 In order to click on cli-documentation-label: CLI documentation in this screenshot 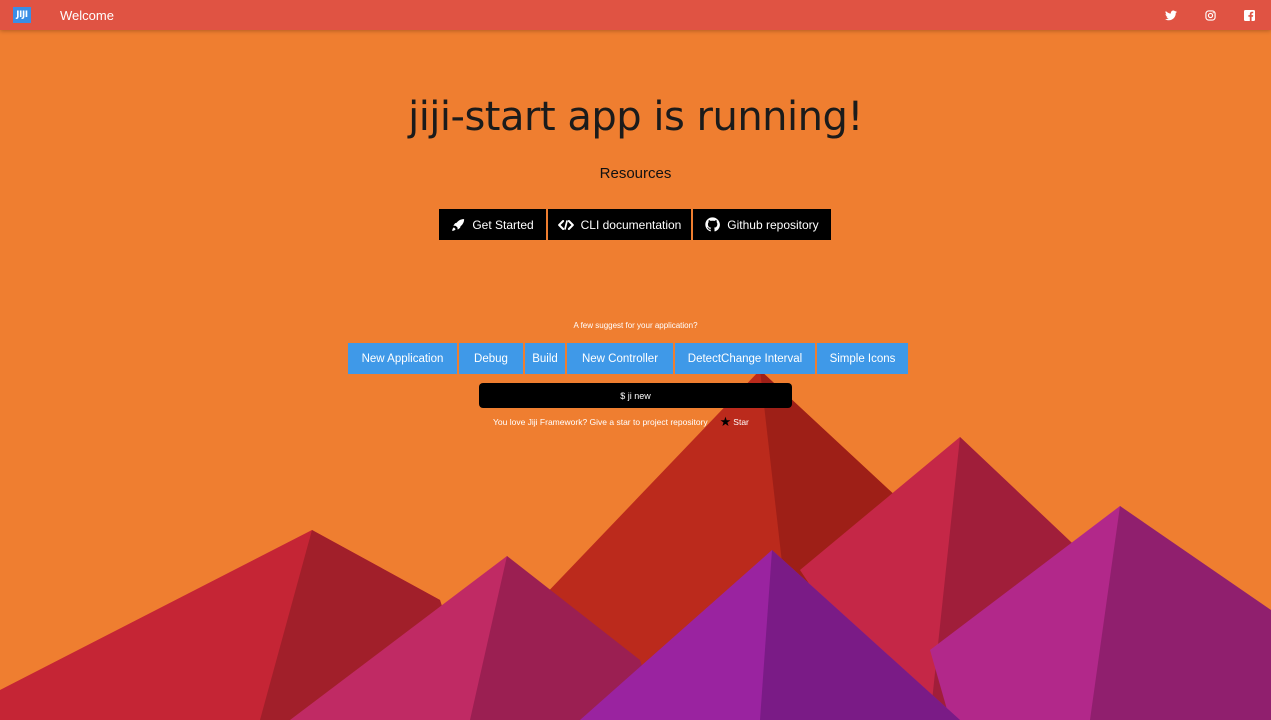, I will do `click(631, 224)`.